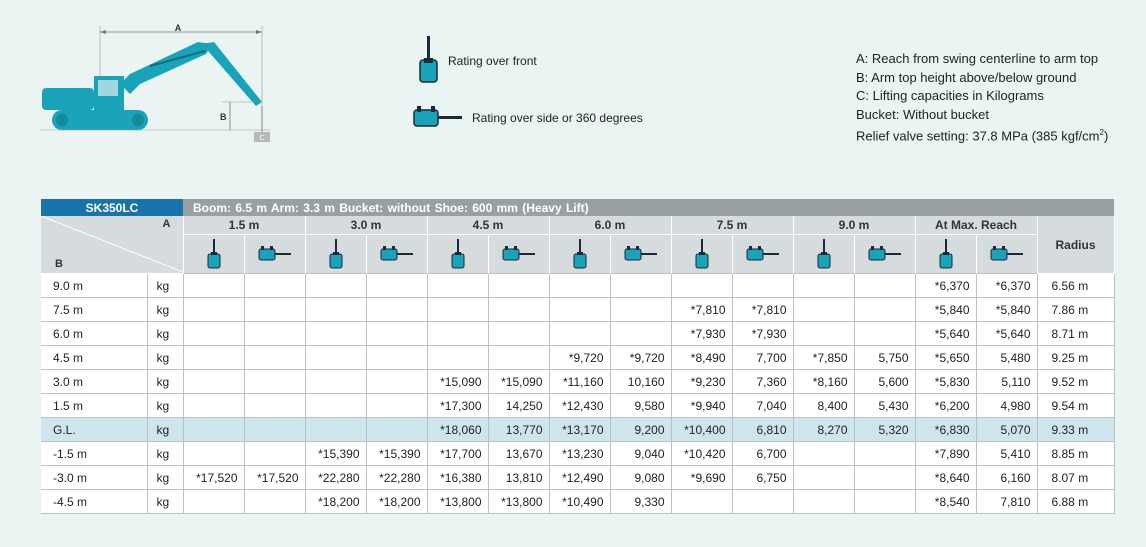  I want to click on capacity-cell: 10,160, so click(641, 381).